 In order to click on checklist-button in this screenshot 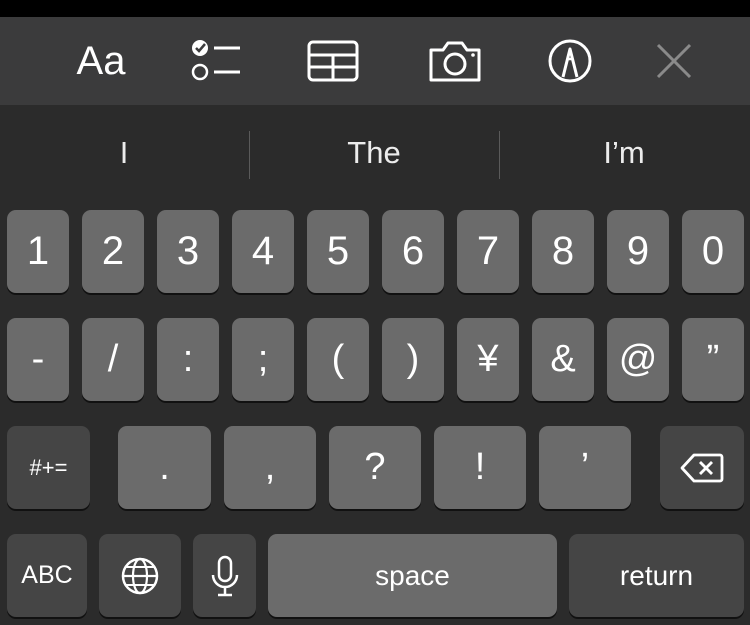, I will do `click(217, 61)`.